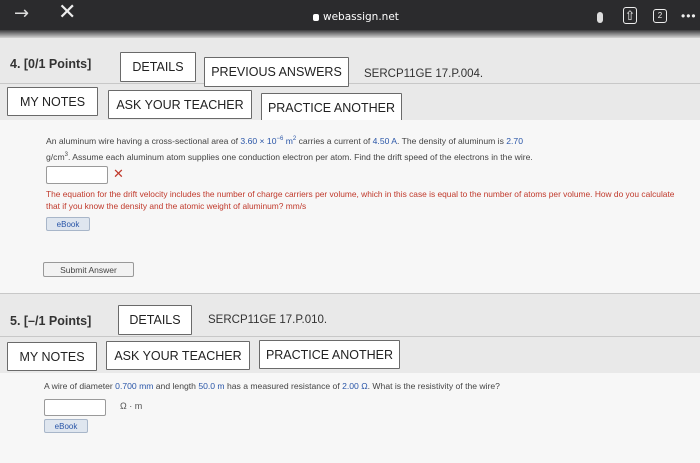  I want to click on q4-submit-answer-button: Submit Answer, so click(88, 269).